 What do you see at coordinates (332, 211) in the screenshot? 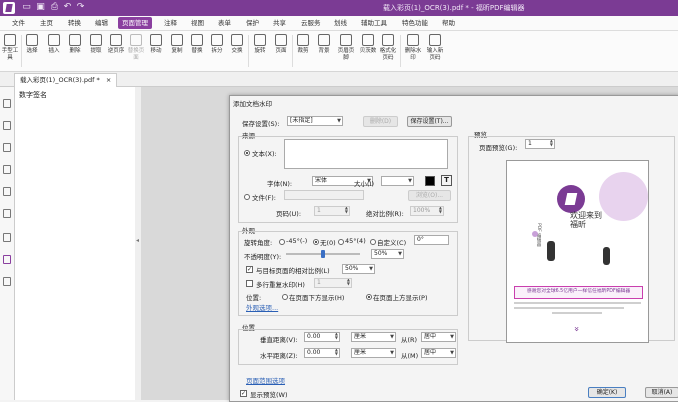
I see `page-number-input: 1 ▲ ▼` at bounding box center [332, 211].